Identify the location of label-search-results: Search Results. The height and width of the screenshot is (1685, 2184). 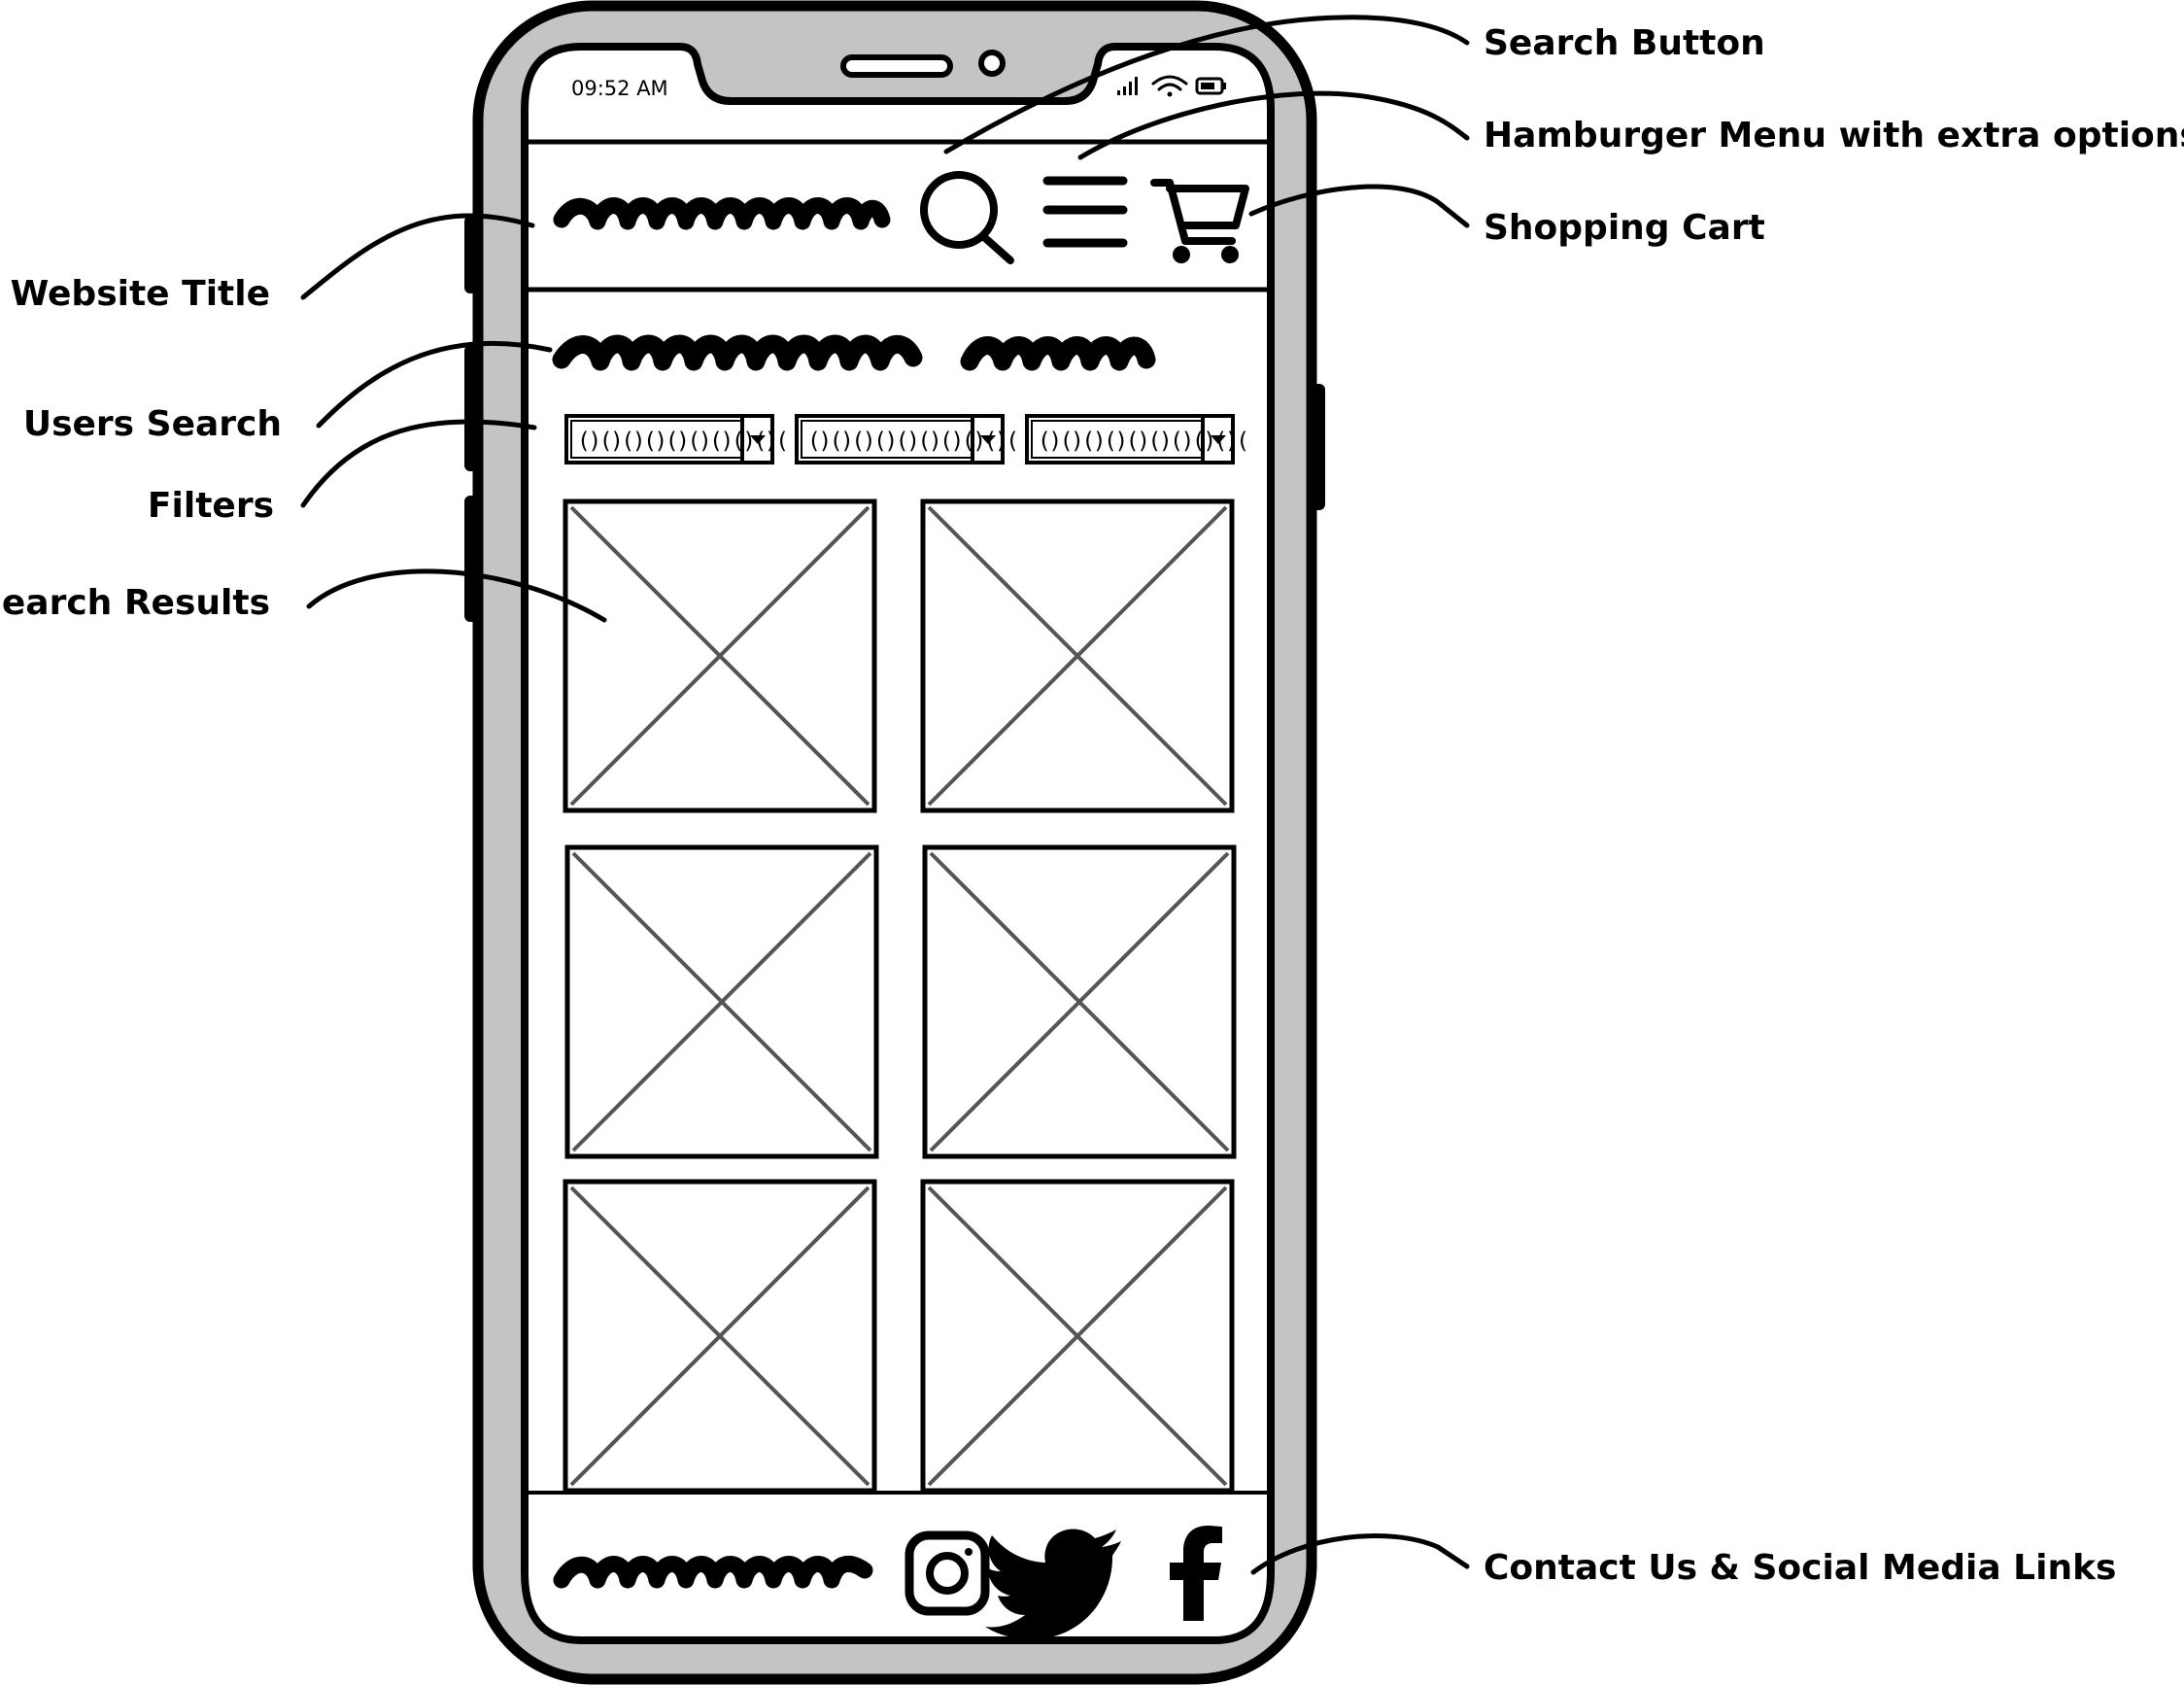
(135, 603).